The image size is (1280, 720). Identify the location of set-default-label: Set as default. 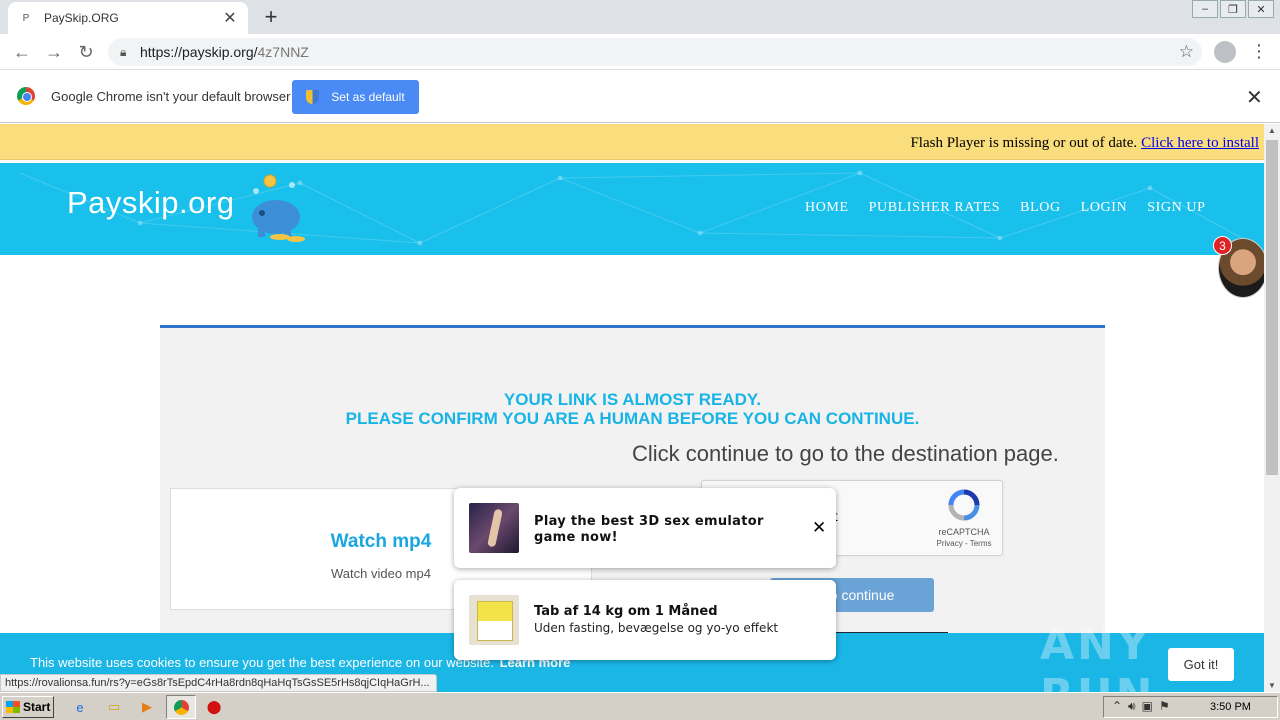
(368, 97).